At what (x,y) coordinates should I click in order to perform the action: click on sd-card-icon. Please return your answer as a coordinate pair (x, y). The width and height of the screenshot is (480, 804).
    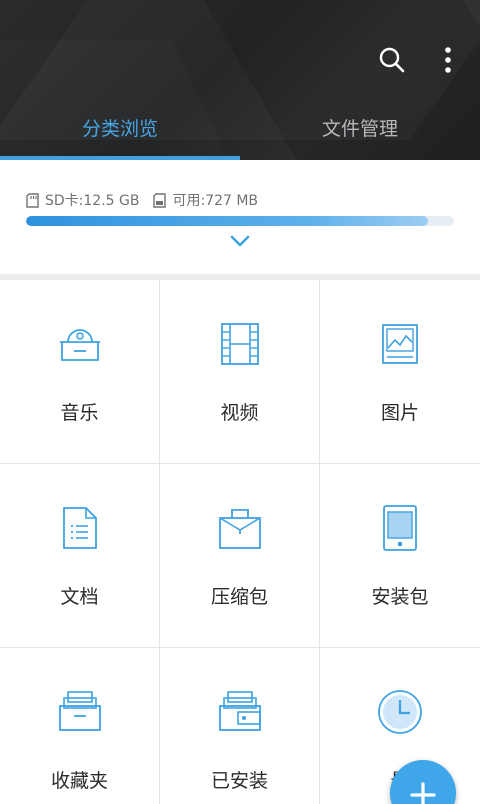
    Looking at the image, I should click on (32, 200).